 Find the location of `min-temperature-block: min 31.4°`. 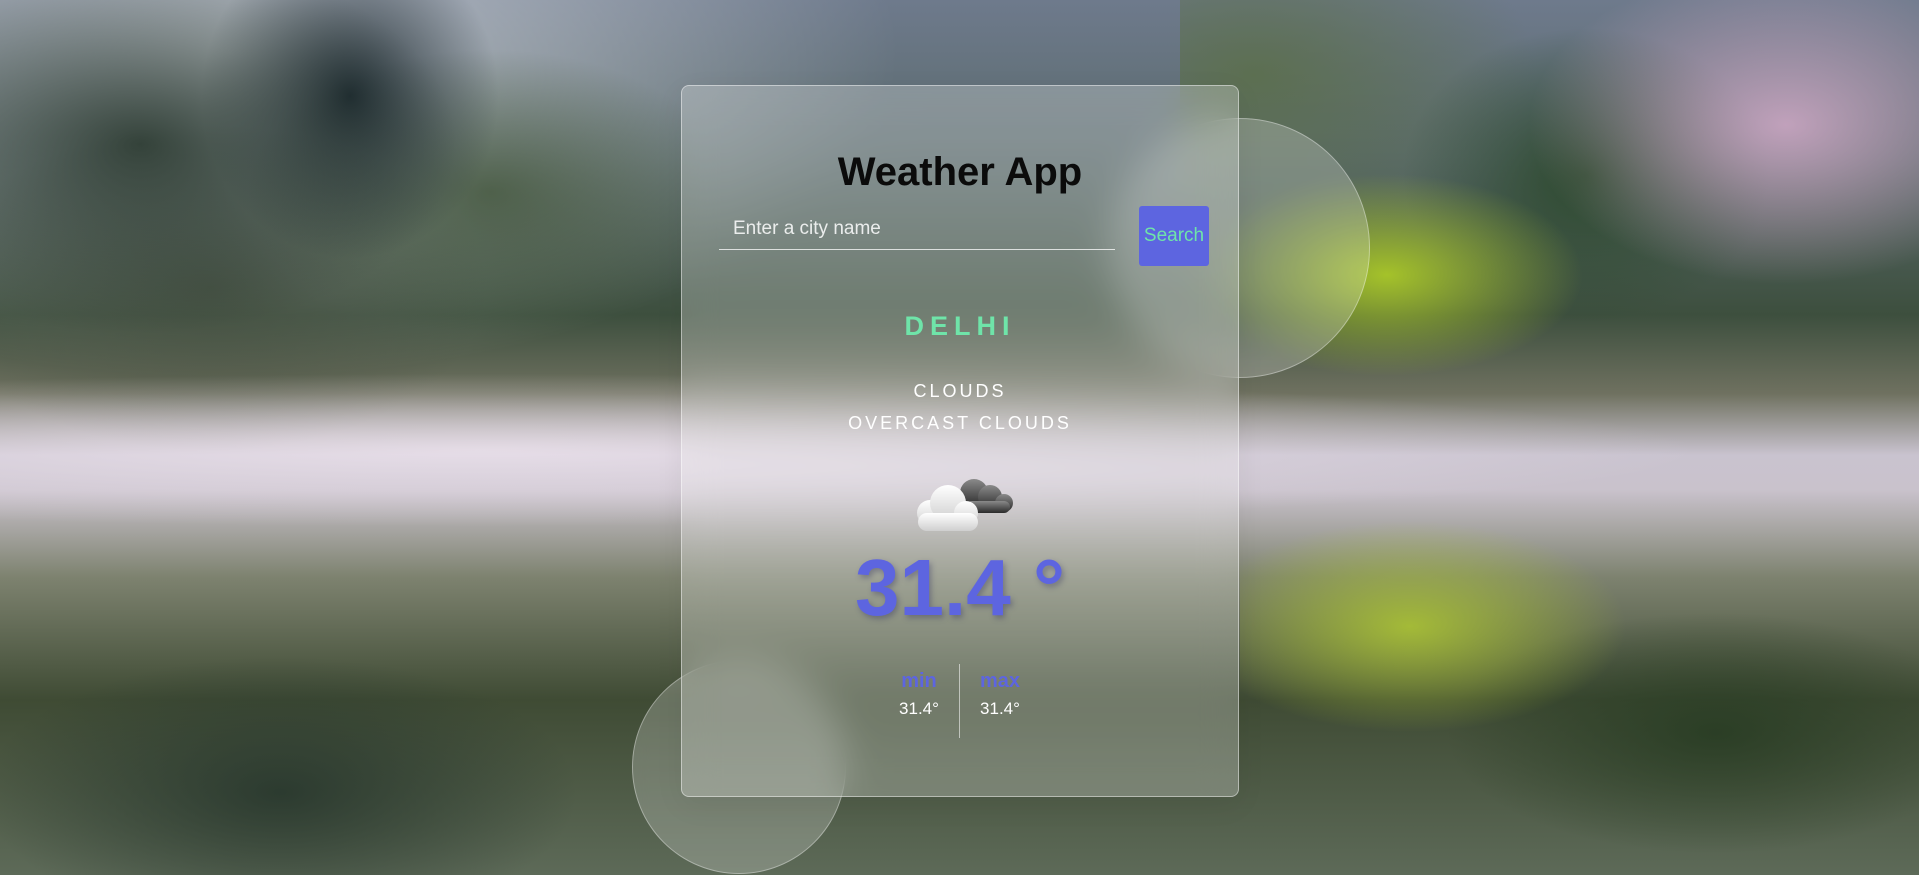

min-temperature-block: min 31.4° is located at coordinates (919, 694).